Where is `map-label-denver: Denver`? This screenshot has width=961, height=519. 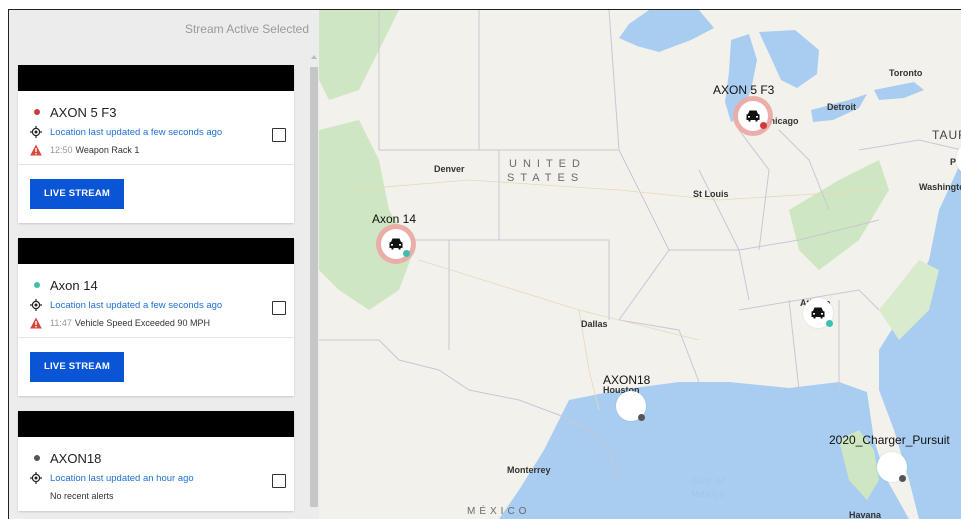
map-label-denver: Denver is located at coordinates (449, 169).